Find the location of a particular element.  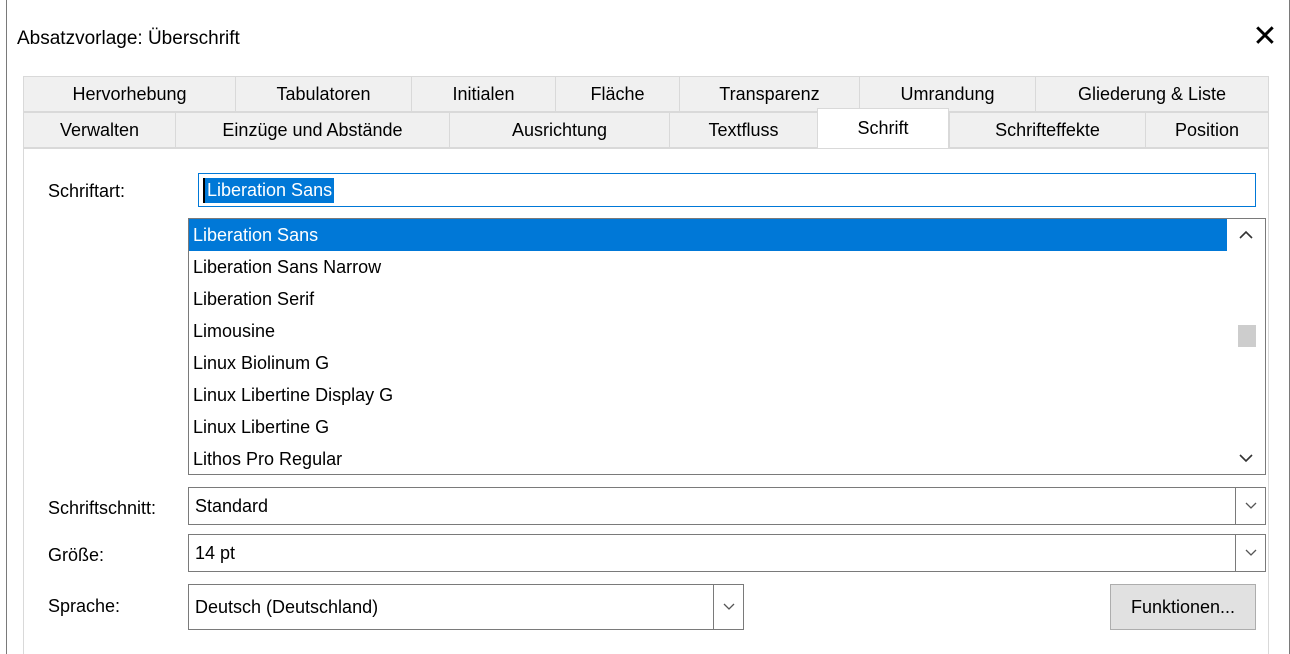

title-bar: Absatzvorlage: Überschrift ✕ is located at coordinates (648, 39).